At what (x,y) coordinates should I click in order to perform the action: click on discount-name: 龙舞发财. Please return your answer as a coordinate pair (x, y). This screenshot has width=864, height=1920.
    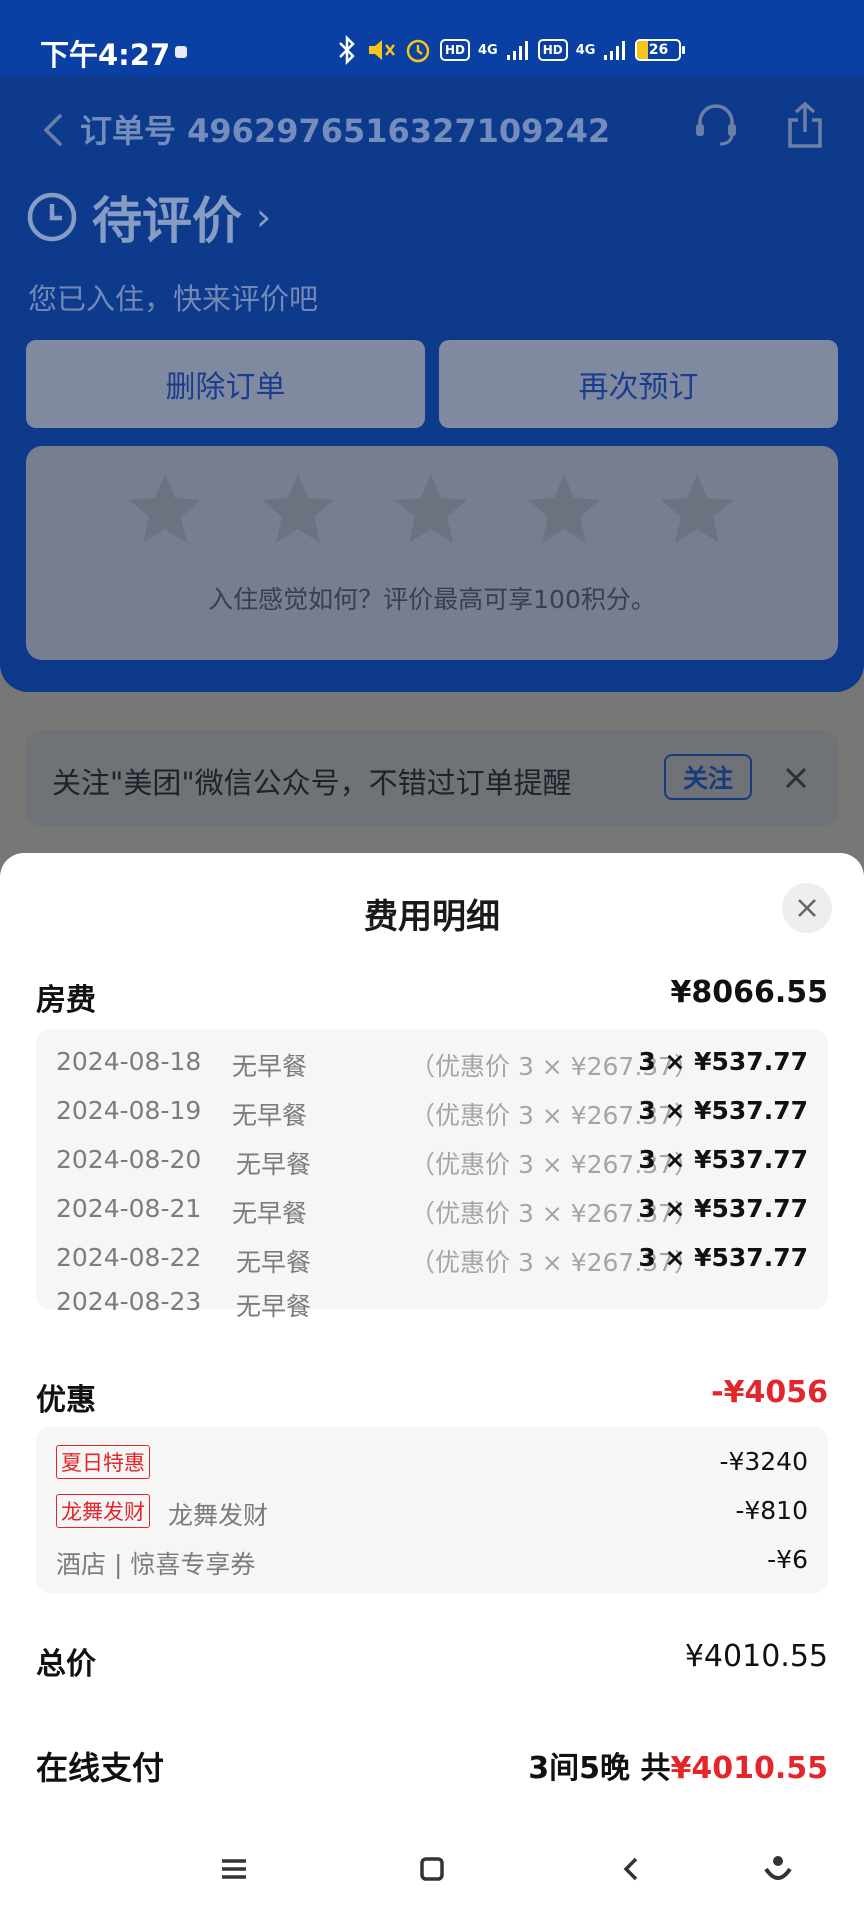
    Looking at the image, I should click on (218, 1515).